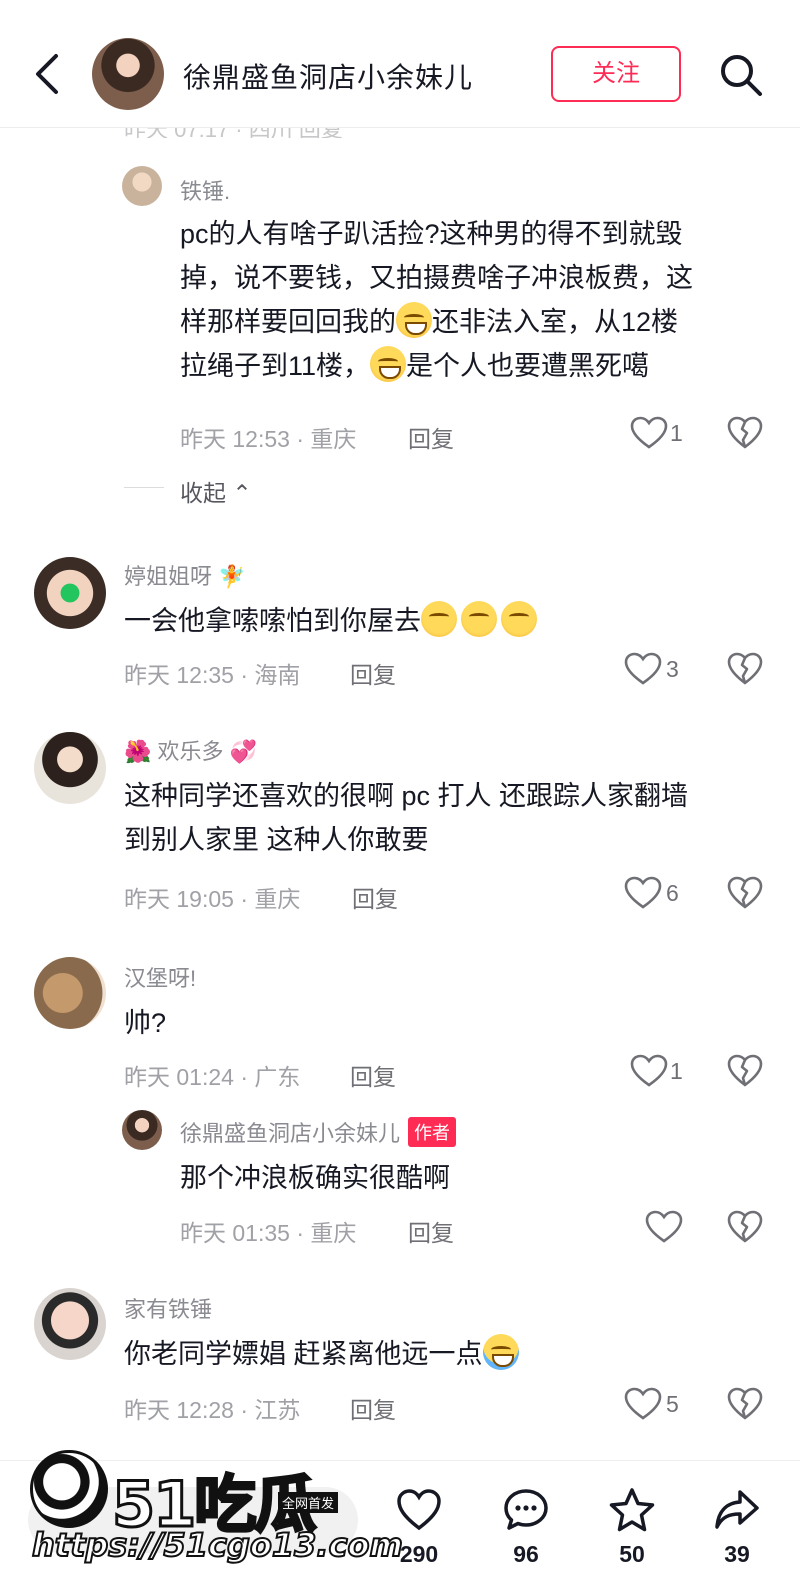  I want to click on comment-text-line: 样那样要回回我的 还非法入室，从12楼, so click(475, 322).